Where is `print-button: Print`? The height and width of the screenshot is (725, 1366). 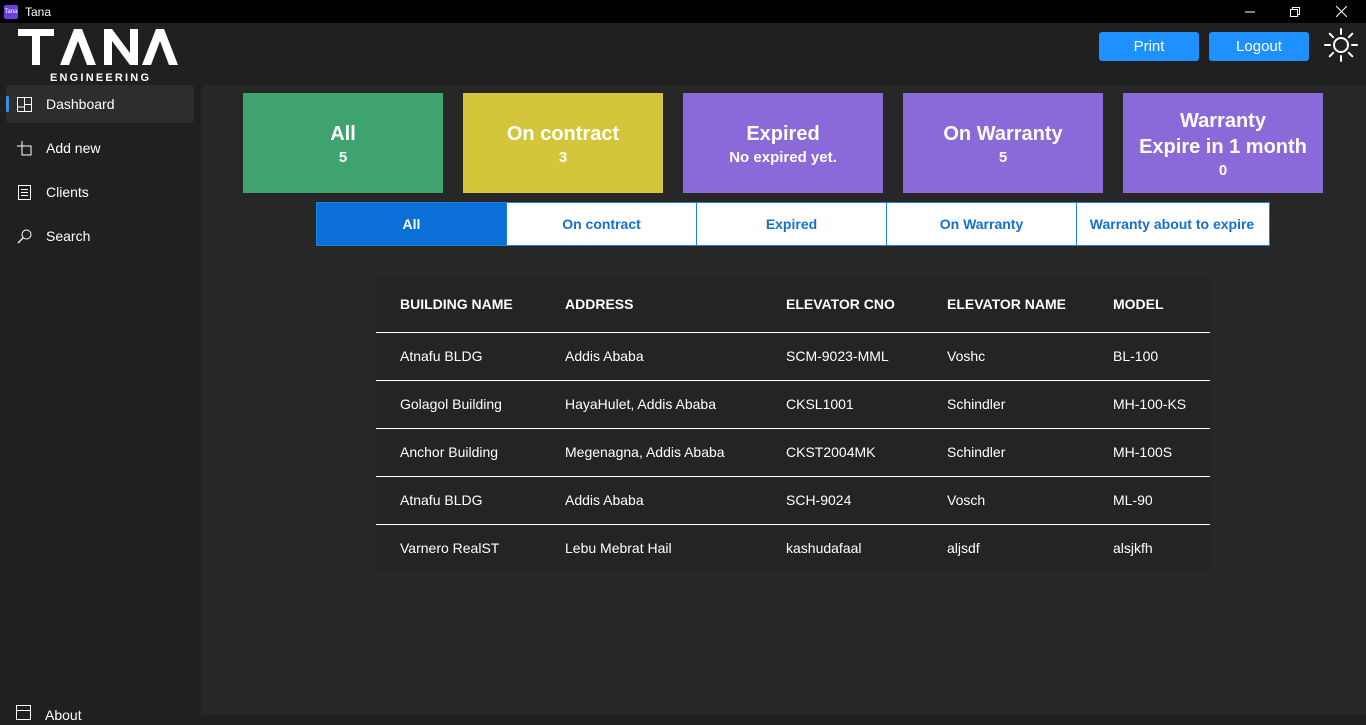 print-button: Print is located at coordinates (1149, 46).